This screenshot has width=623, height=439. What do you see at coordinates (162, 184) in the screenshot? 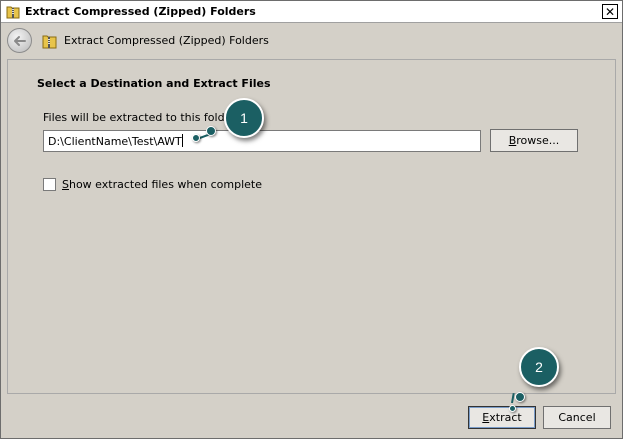
I see `show-files-checkbox-label: Show extracted files when complete` at bounding box center [162, 184].